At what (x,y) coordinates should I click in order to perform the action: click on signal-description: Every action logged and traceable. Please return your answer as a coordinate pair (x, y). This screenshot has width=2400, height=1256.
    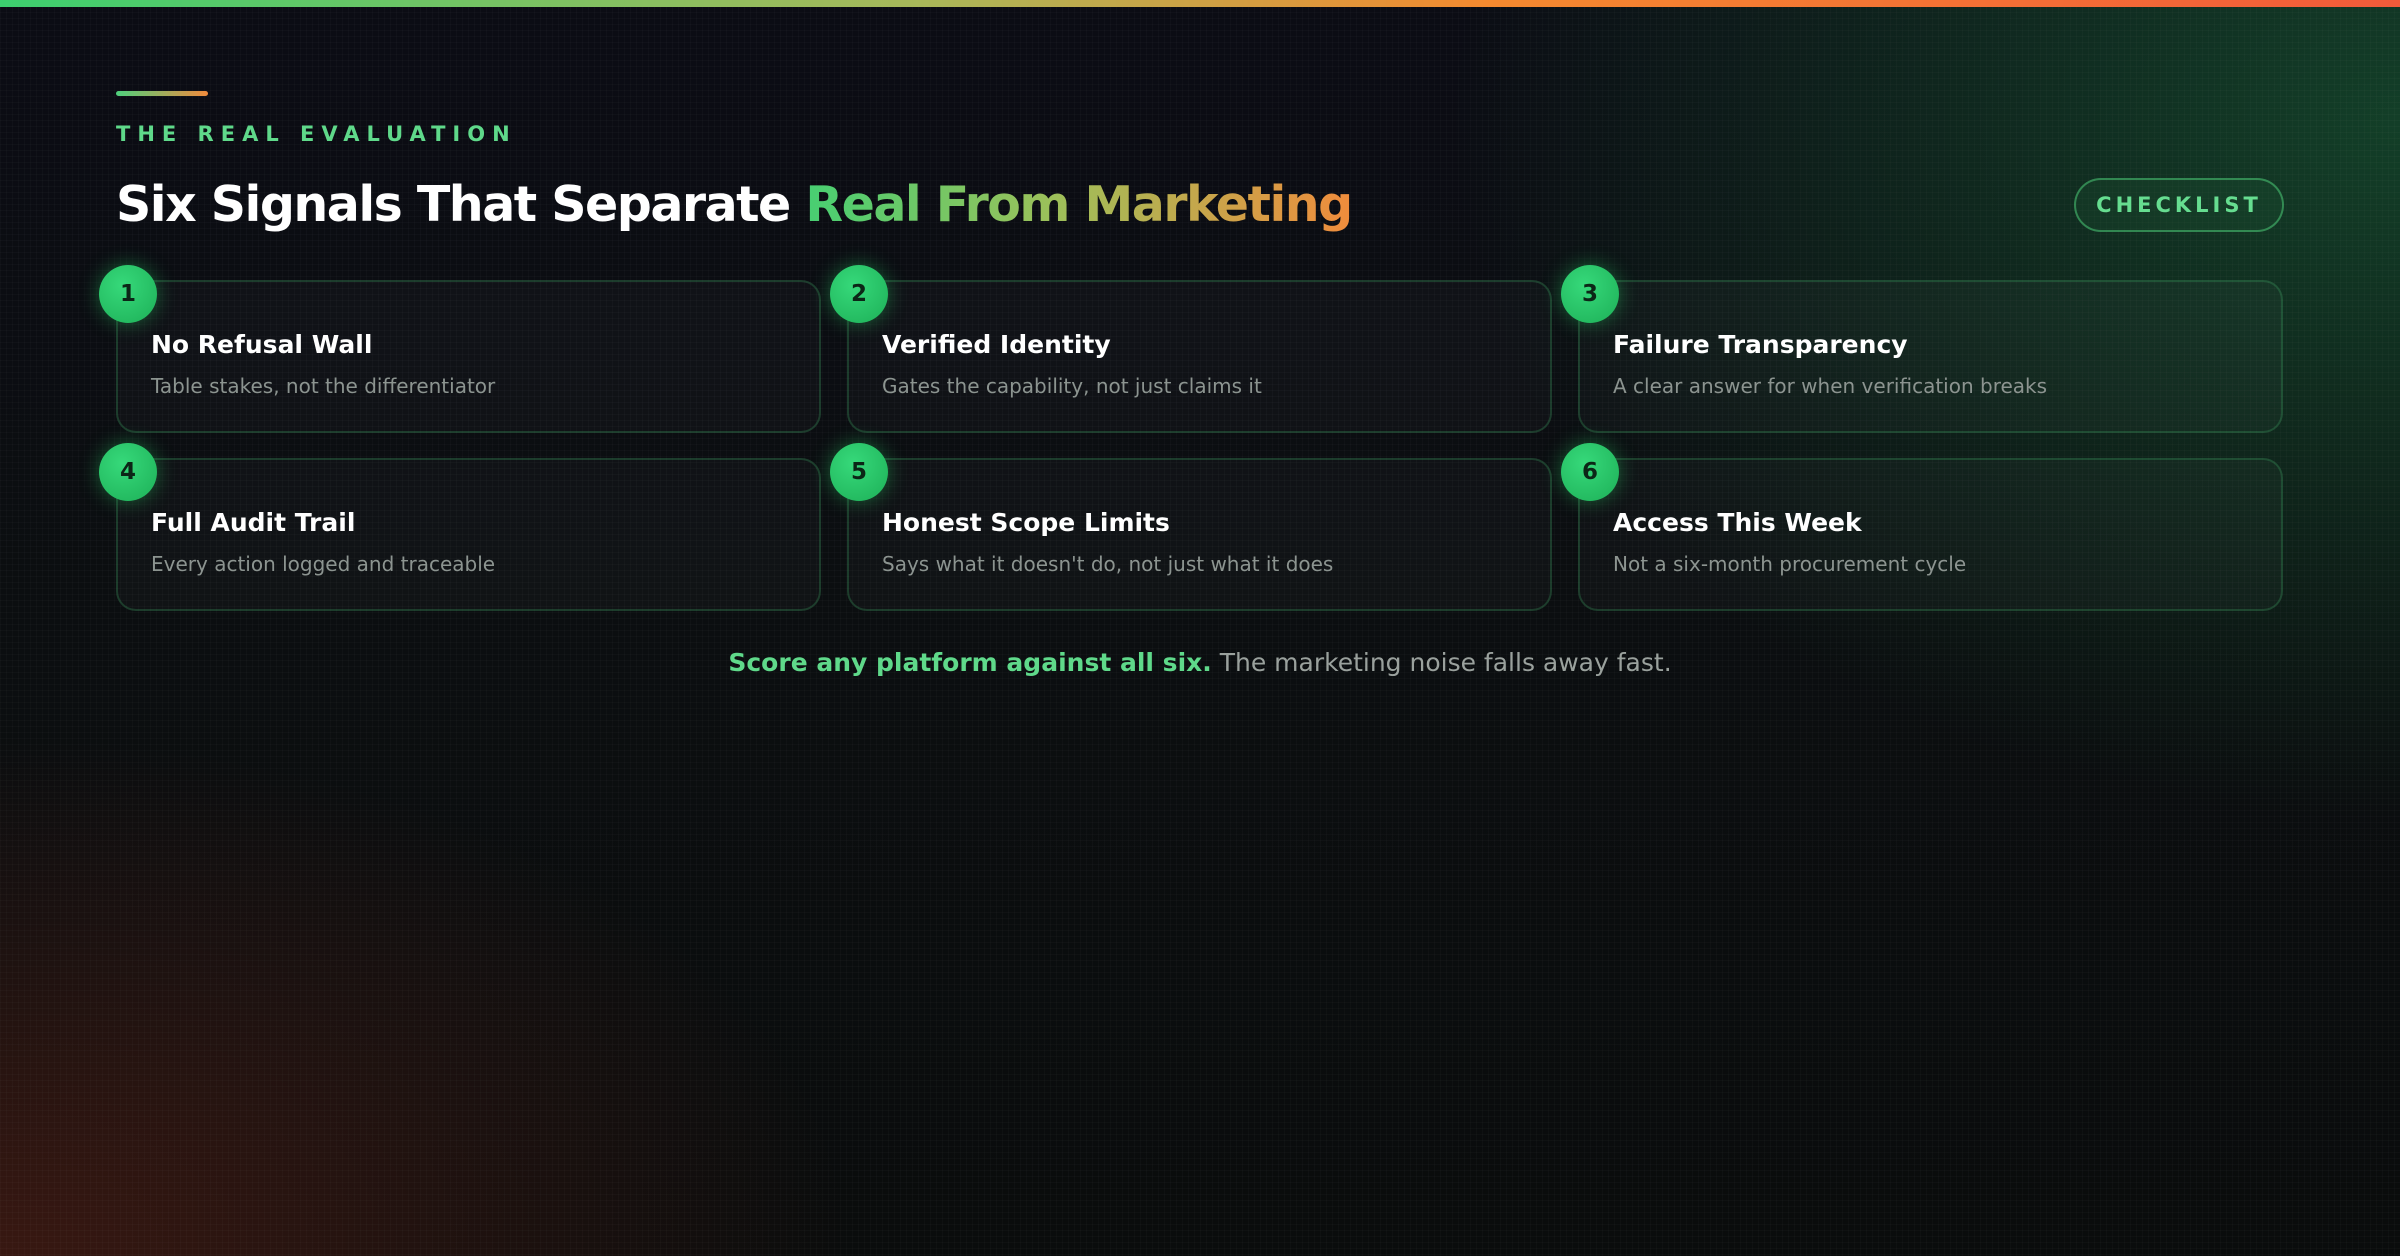
    Looking at the image, I should click on (323, 564).